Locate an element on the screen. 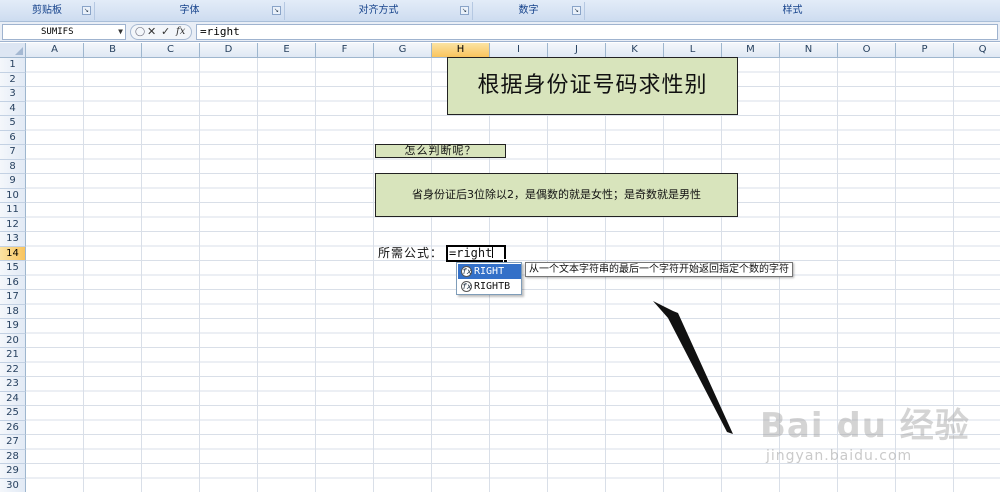 Image resolution: width=1000 pixels, height=492 pixels. watermark-url: jingyan.baidu.com is located at coordinates (839, 456).